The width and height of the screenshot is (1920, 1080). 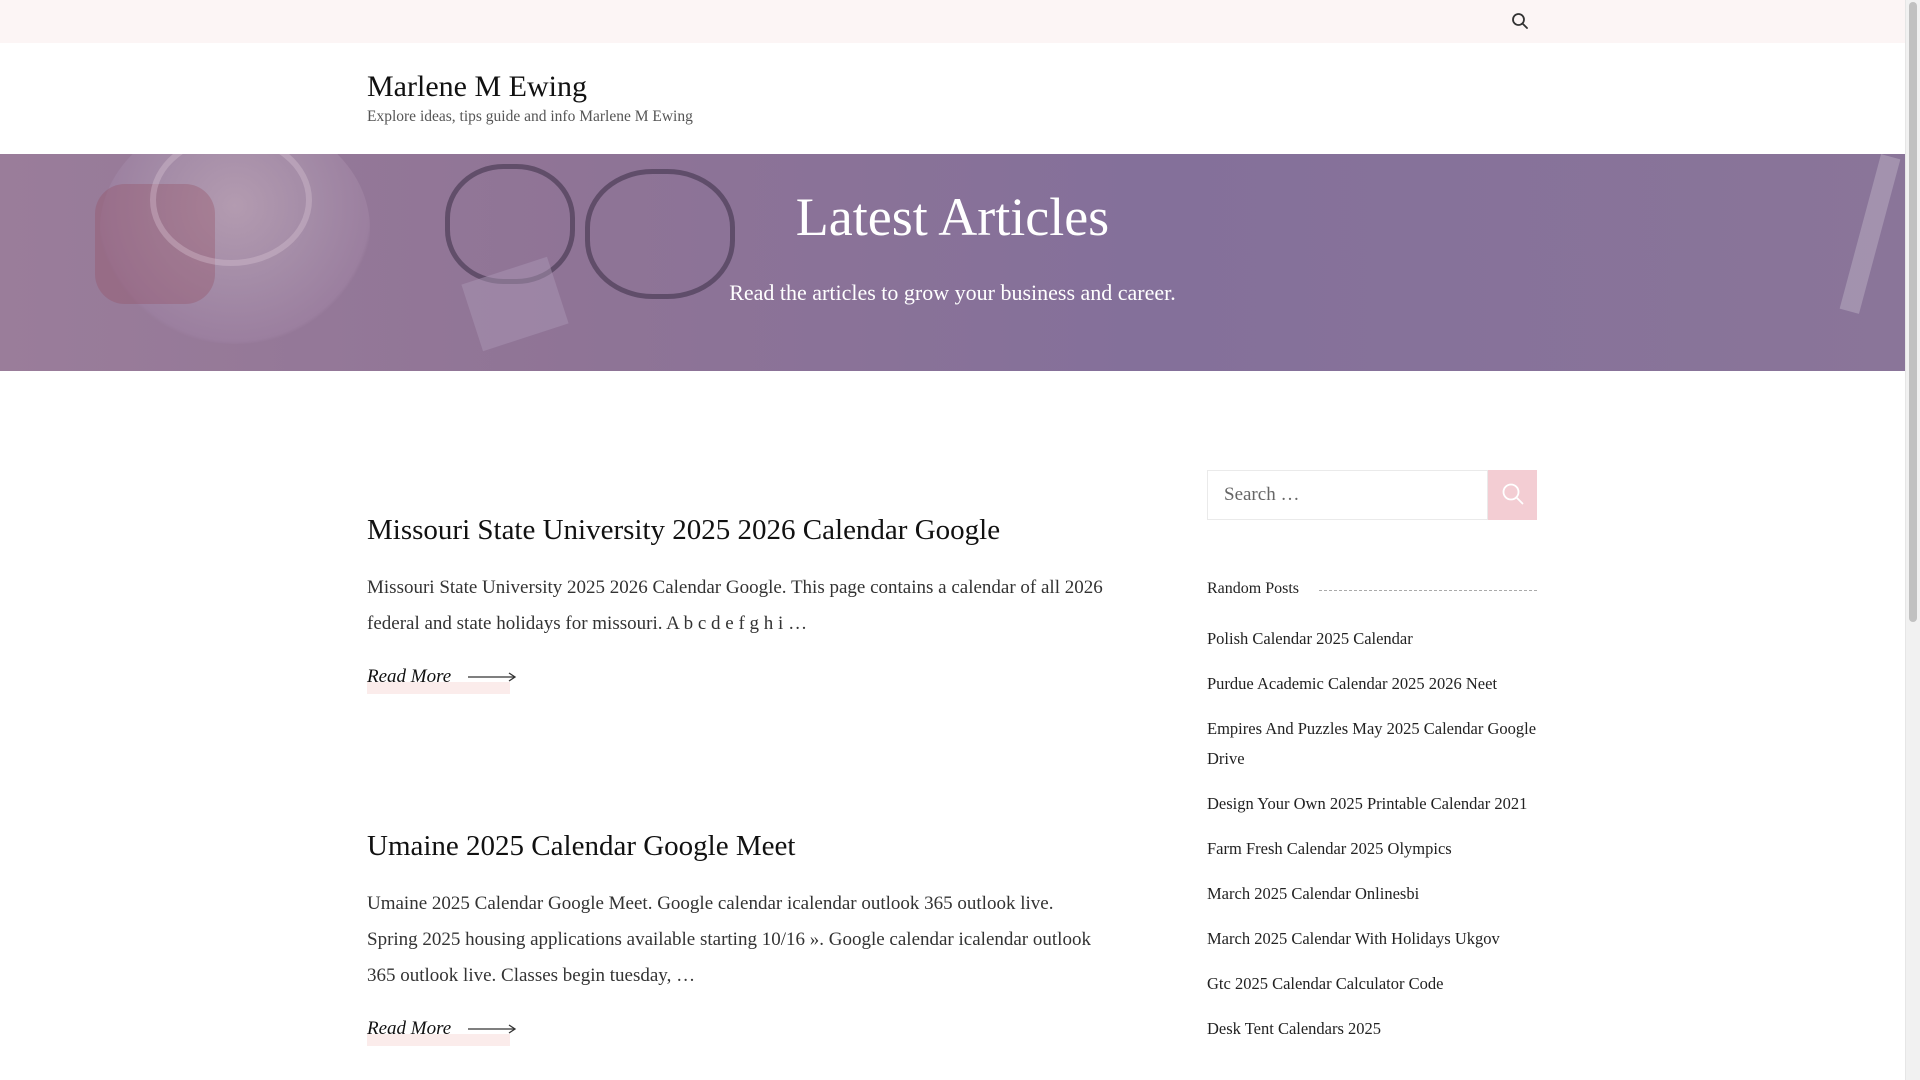 What do you see at coordinates (1372, 894) in the screenshot?
I see `random-post-link: March 2025 Calendar Onlinesbi` at bounding box center [1372, 894].